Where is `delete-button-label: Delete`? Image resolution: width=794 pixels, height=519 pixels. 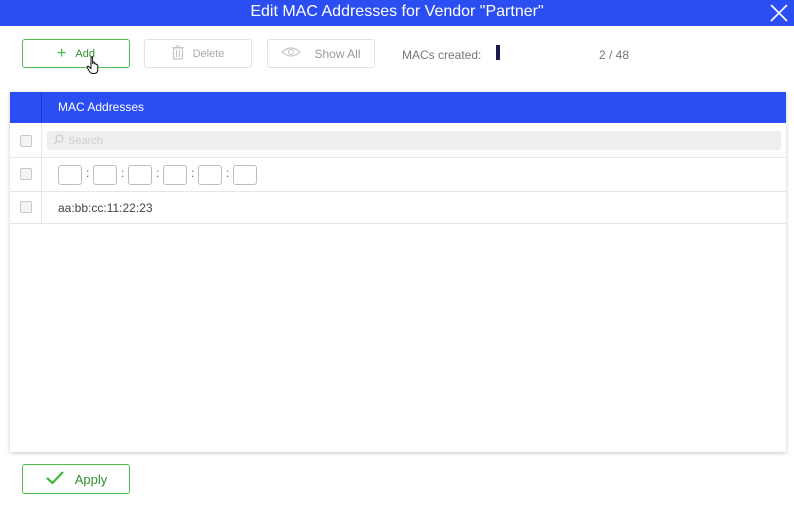
delete-button-label: Delete is located at coordinates (208, 53).